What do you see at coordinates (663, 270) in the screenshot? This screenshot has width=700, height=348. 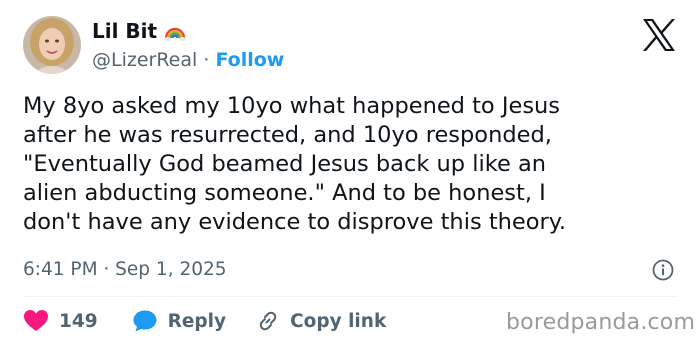 I see `info-icon` at bounding box center [663, 270].